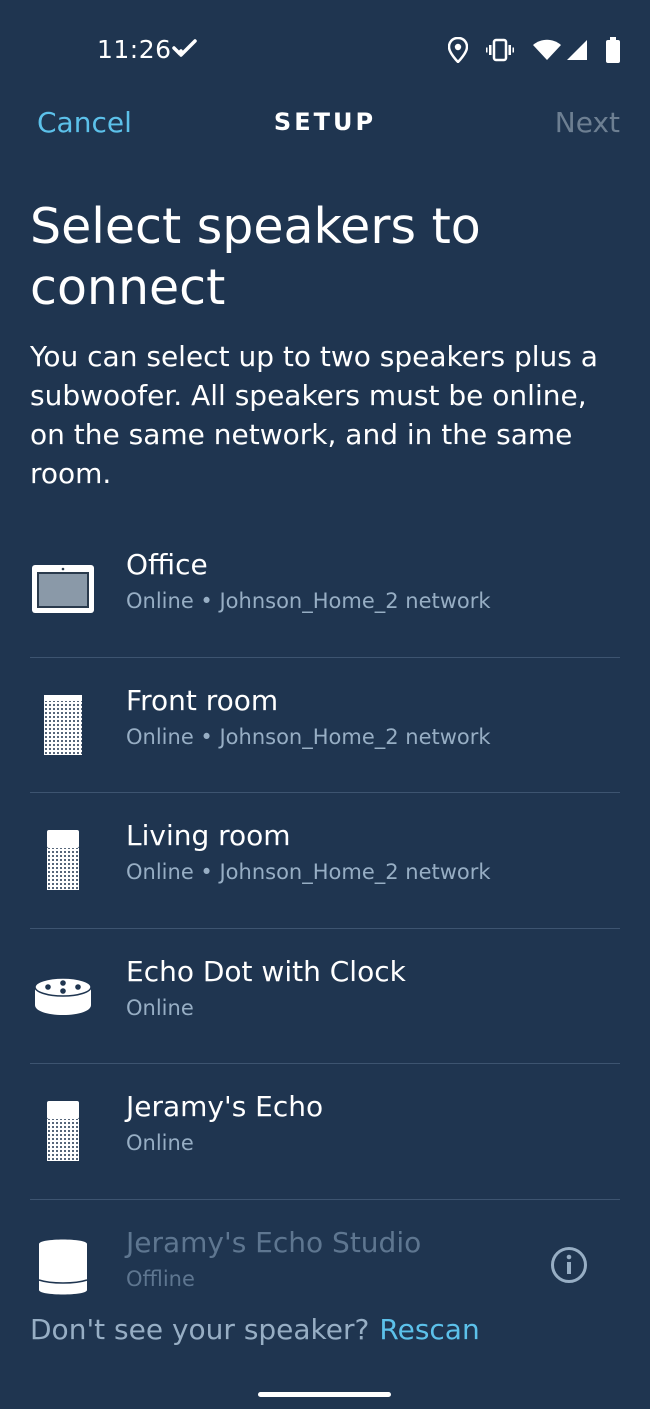  I want to click on status-icons, so click(533, 51).